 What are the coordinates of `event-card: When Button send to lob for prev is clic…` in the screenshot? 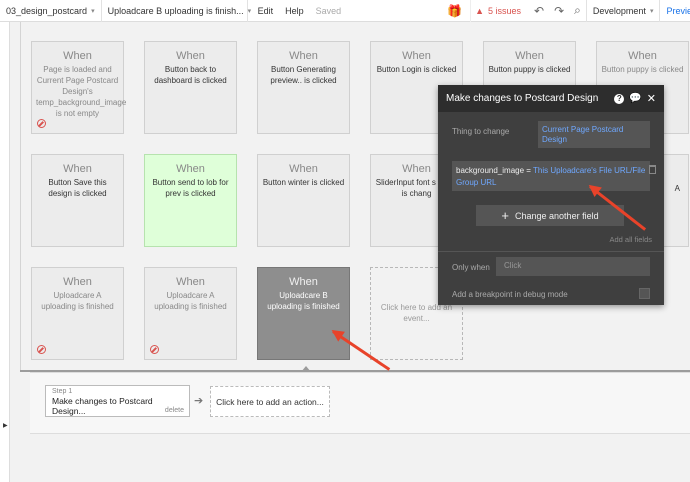 It's located at (190, 200).